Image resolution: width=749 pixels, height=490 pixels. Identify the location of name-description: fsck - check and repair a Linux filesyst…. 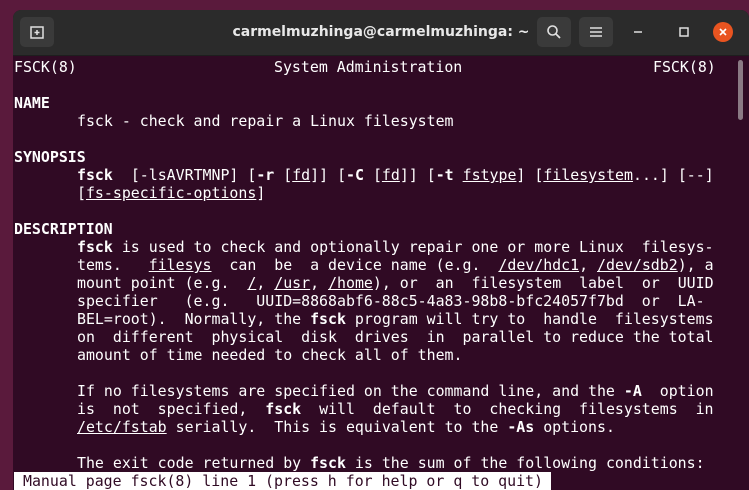
(265, 121).